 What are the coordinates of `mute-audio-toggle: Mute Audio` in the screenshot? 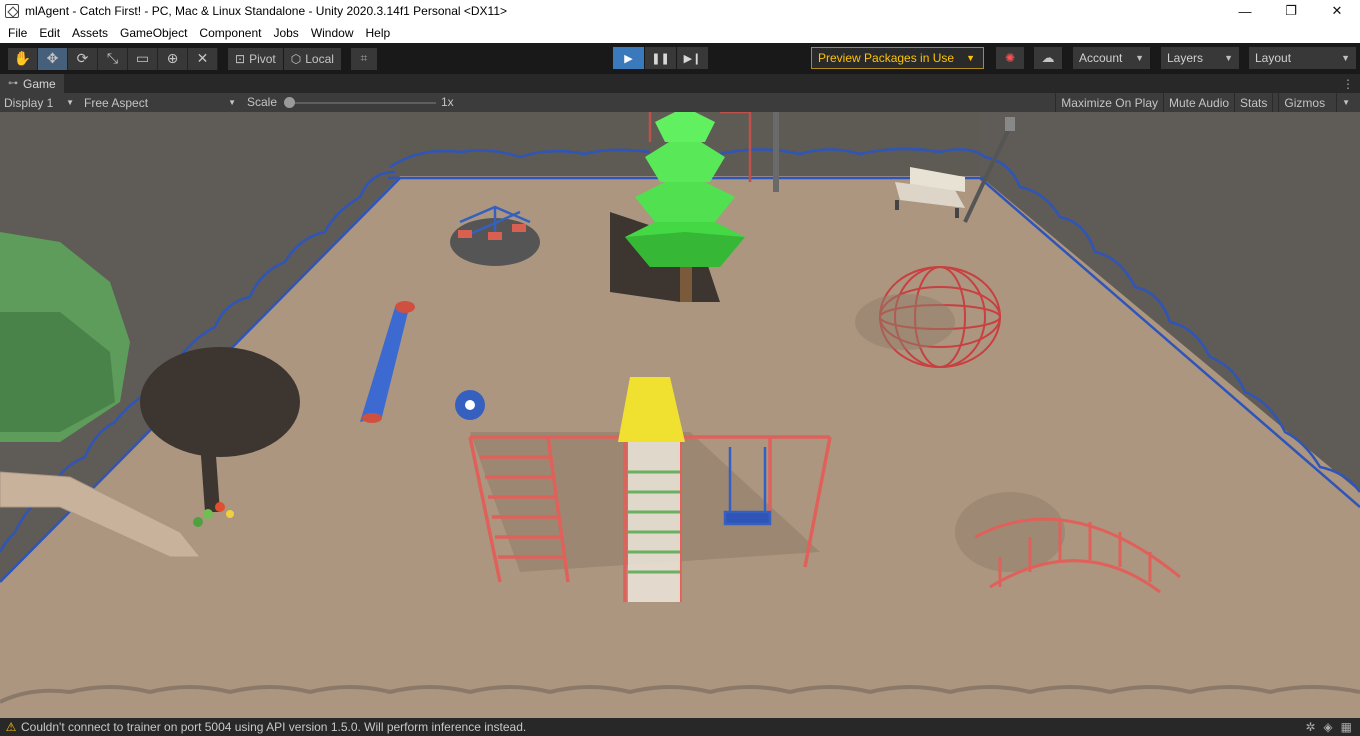 It's located at (1198, 102).